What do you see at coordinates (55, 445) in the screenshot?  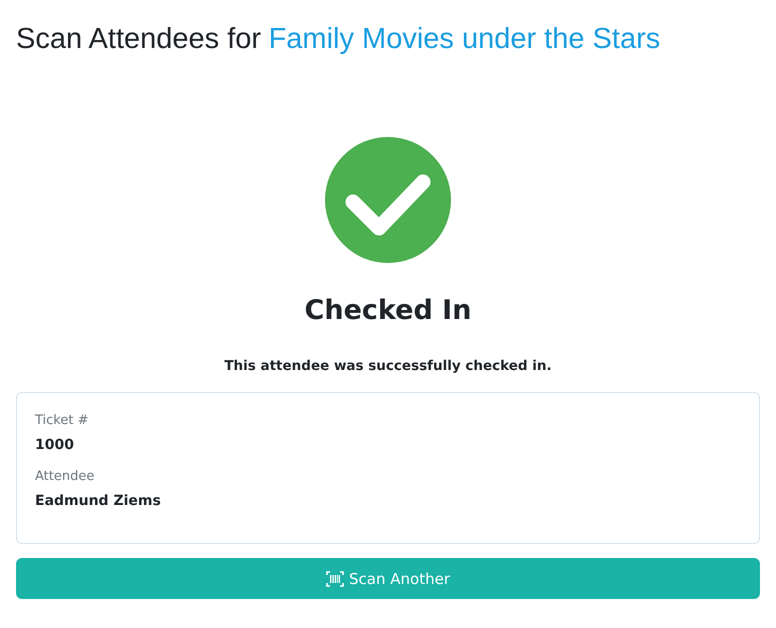 I see `detail-value: 1000` at bounding box center [55, 445].